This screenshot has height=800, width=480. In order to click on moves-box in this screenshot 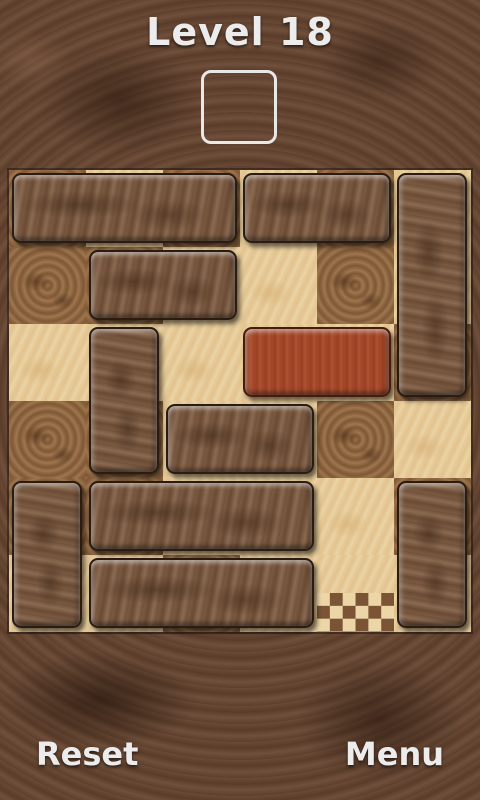, I will do `click(239, 107)`.